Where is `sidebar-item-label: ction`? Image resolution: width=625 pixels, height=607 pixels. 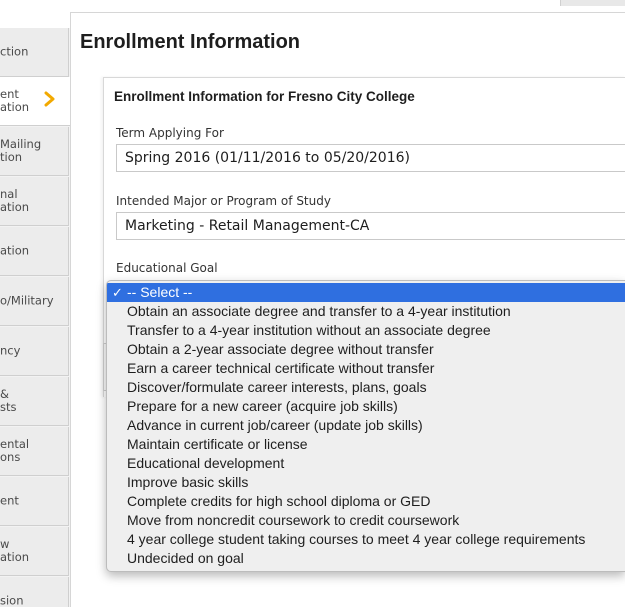
sidebar-item-label: ction is located at coordinates (14, 51).